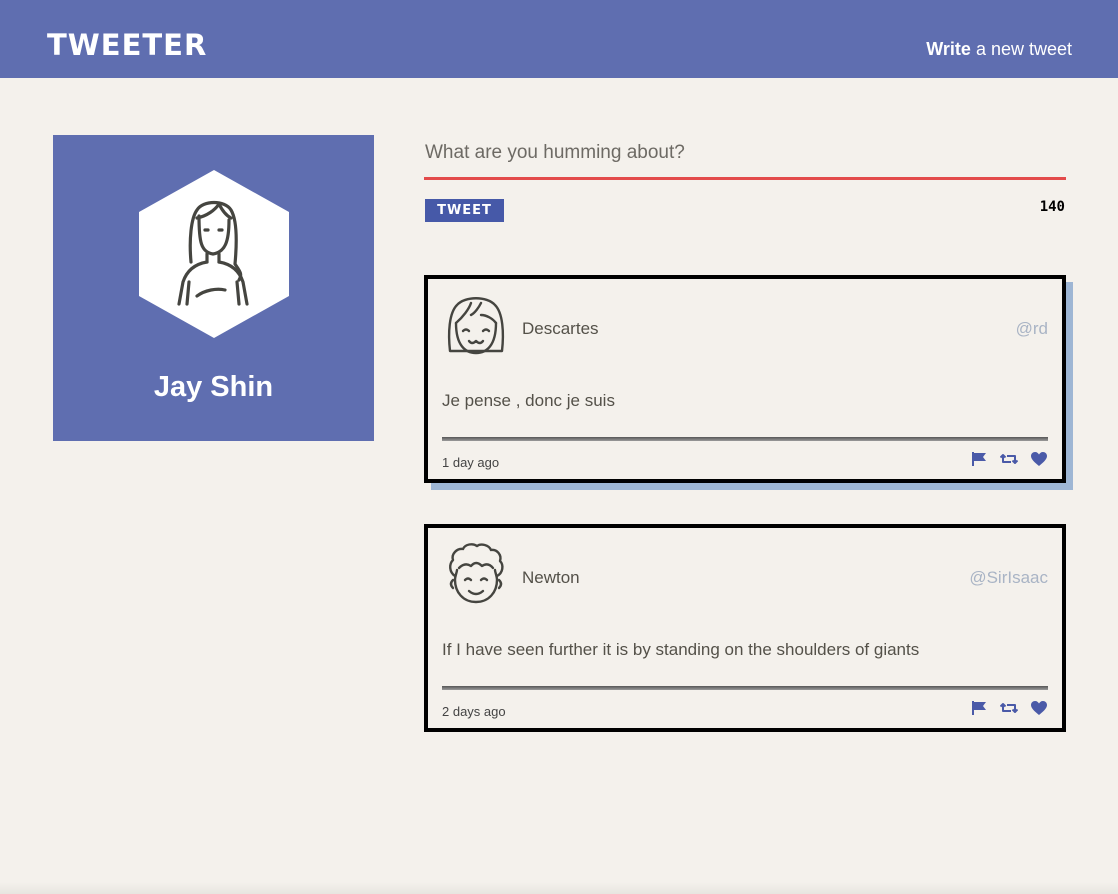 This screenshot has width=1118, height=894. Describe the element at coordinates (127, 45) in the screenshot. I see `brand-logo: TWEETER` at that location.